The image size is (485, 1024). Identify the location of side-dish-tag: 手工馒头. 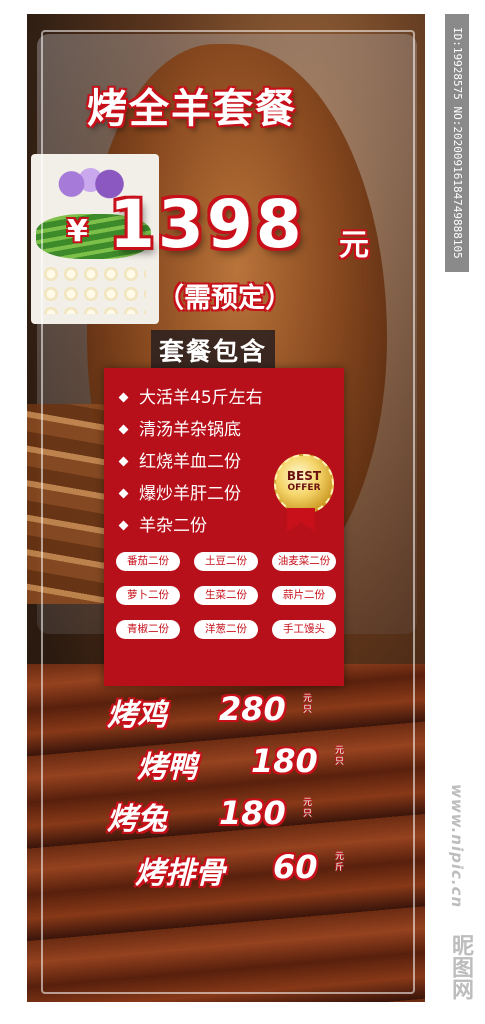
(304, 629).